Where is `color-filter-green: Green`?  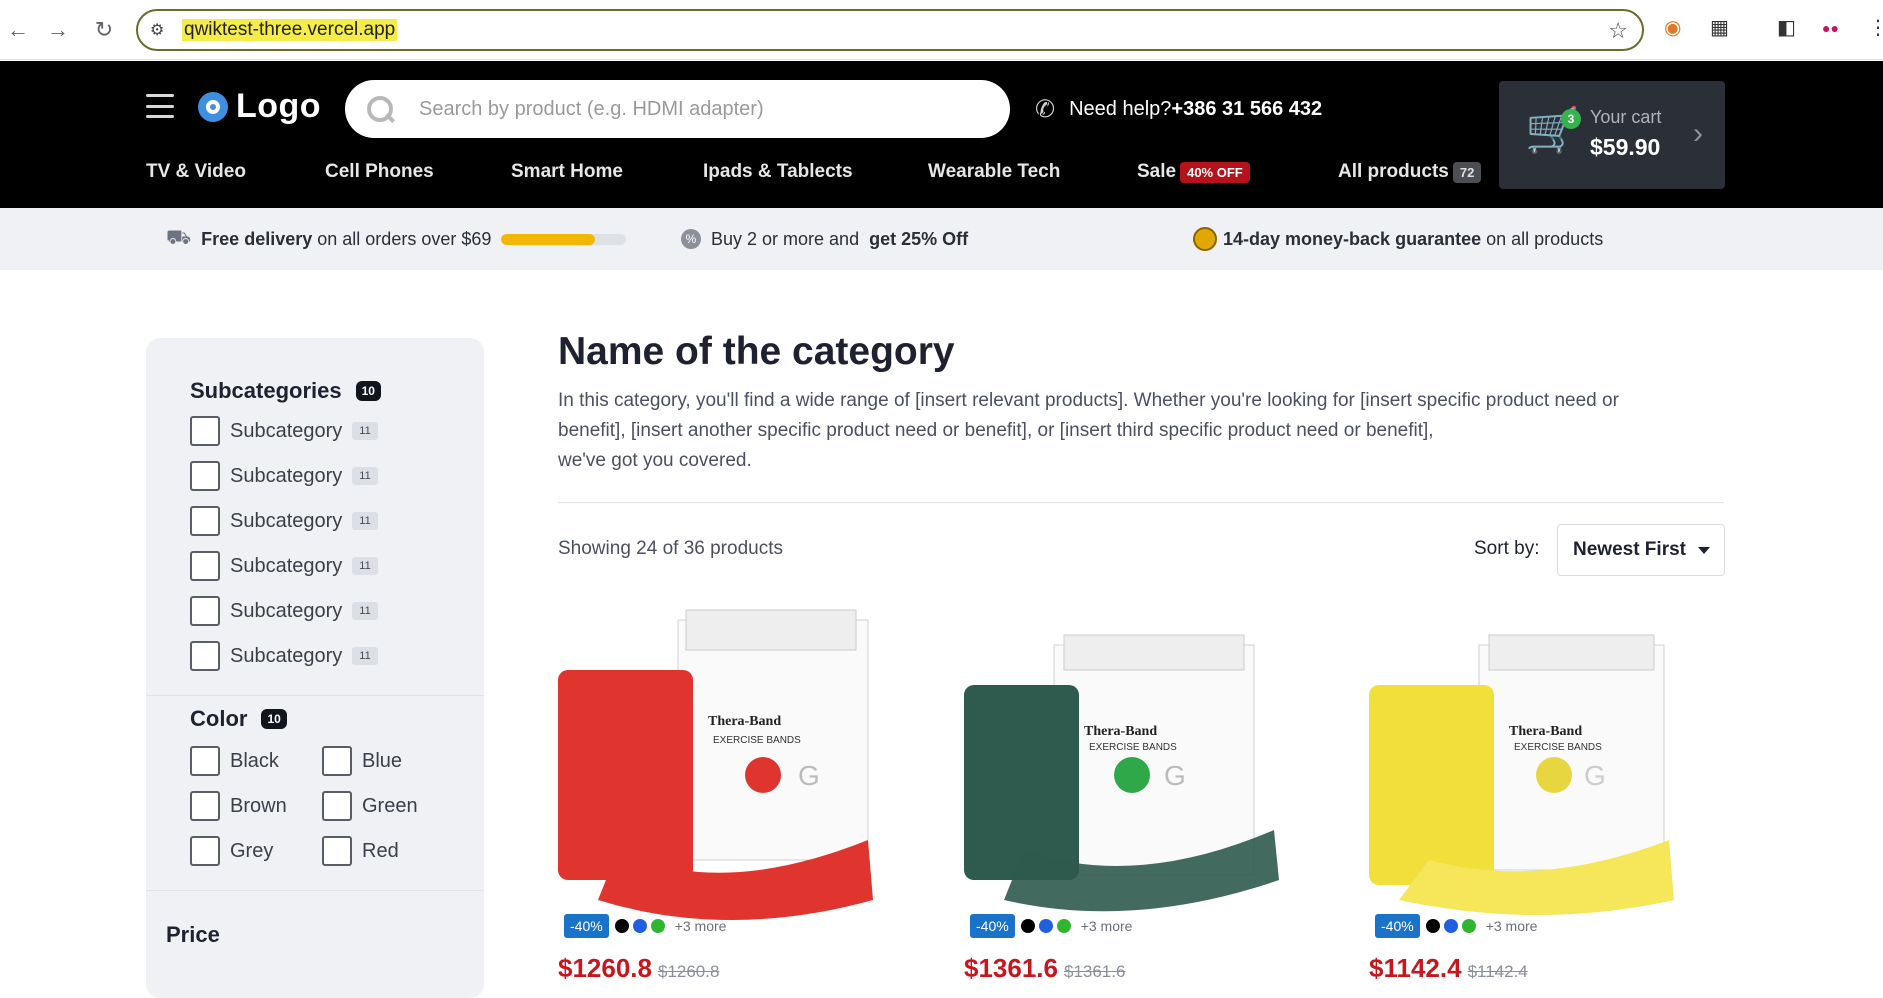 color-filter-green: Green is located at coordinates (370, 806).